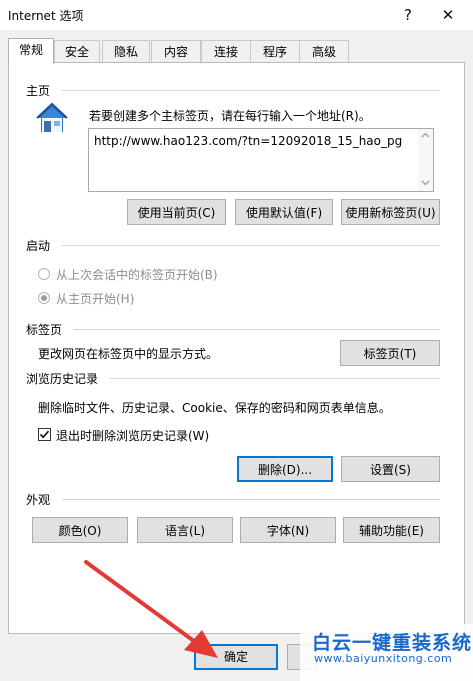 The image size is (473, 681). I want to click on accessibility-button: 辅助功能(E), so click(391, 530).